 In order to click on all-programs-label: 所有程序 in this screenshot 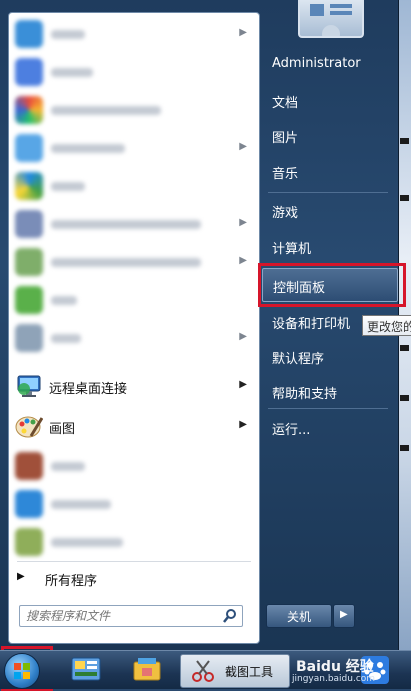, I will do `click(71, 581)`.